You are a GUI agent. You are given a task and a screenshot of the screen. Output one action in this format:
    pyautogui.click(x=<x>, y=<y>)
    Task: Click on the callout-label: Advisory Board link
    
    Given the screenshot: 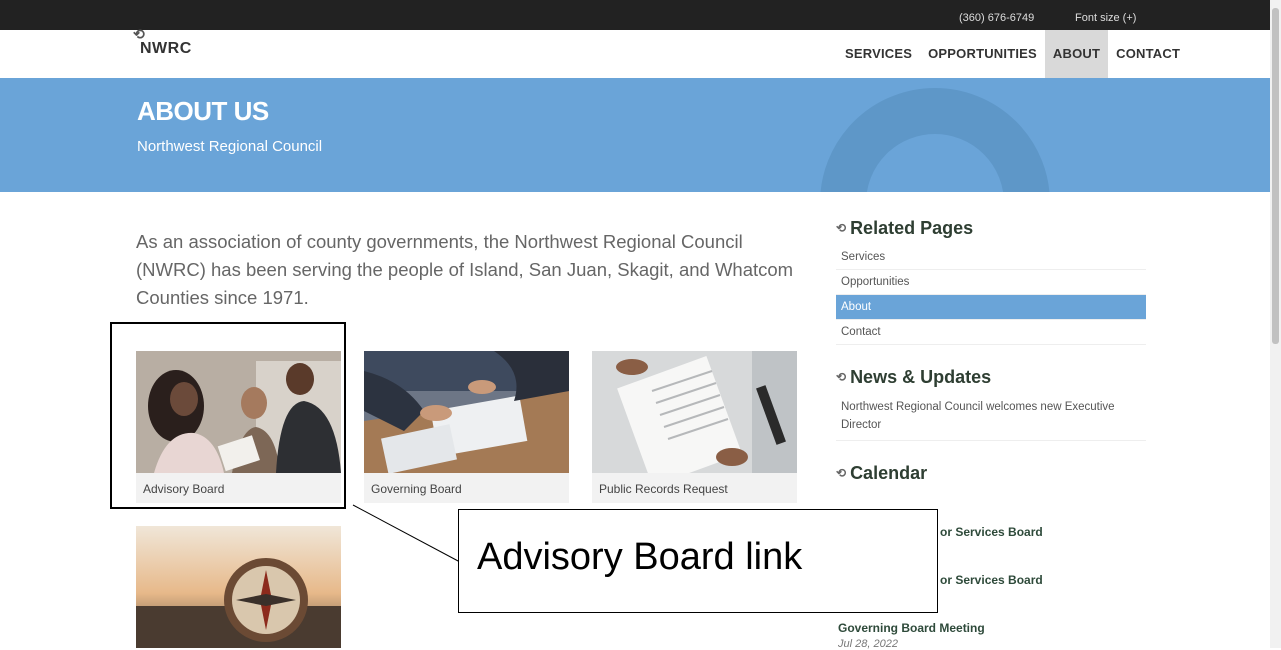 What is the action you would take?
    pyautogui.click(x=698, y=561)
    